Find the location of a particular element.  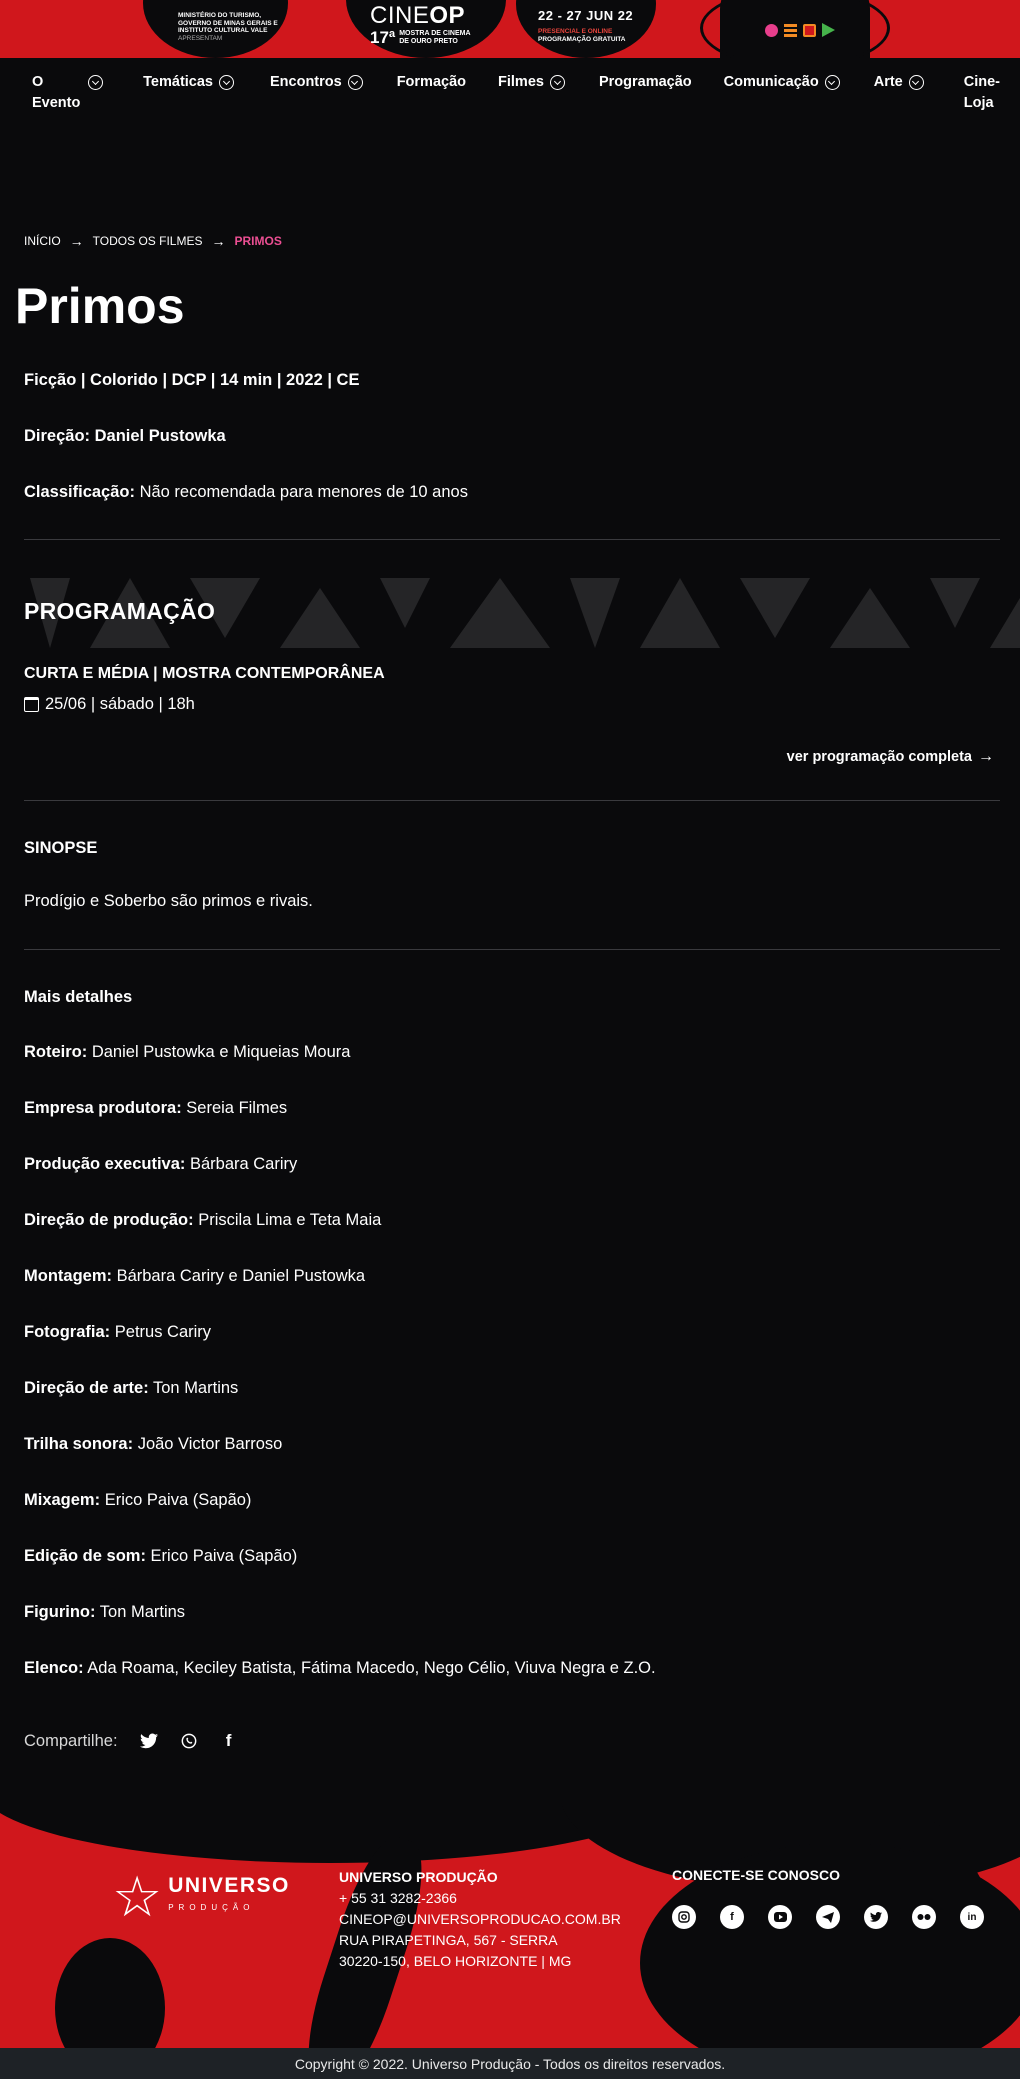

session-date-text: 25/06 | sábado | 18h is located at coordinates (120, 704).